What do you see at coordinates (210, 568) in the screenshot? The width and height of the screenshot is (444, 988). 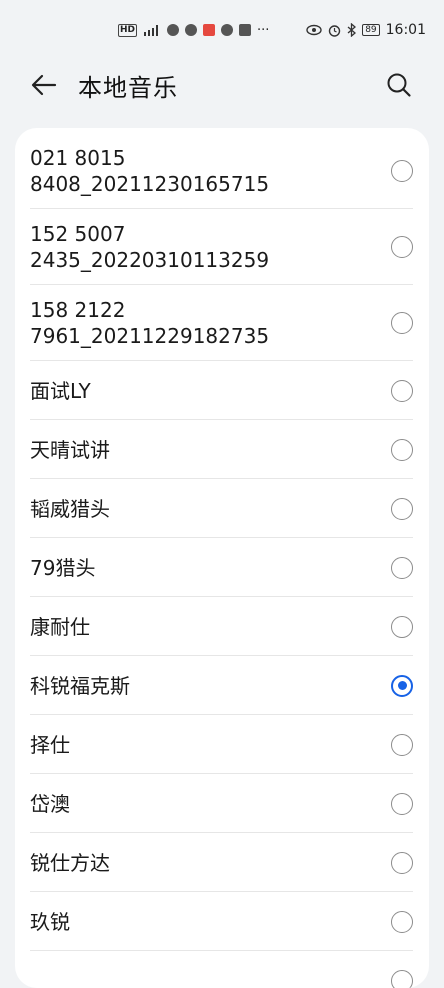 I see `item-label: 79猎头` at bounding box center [210, 568].